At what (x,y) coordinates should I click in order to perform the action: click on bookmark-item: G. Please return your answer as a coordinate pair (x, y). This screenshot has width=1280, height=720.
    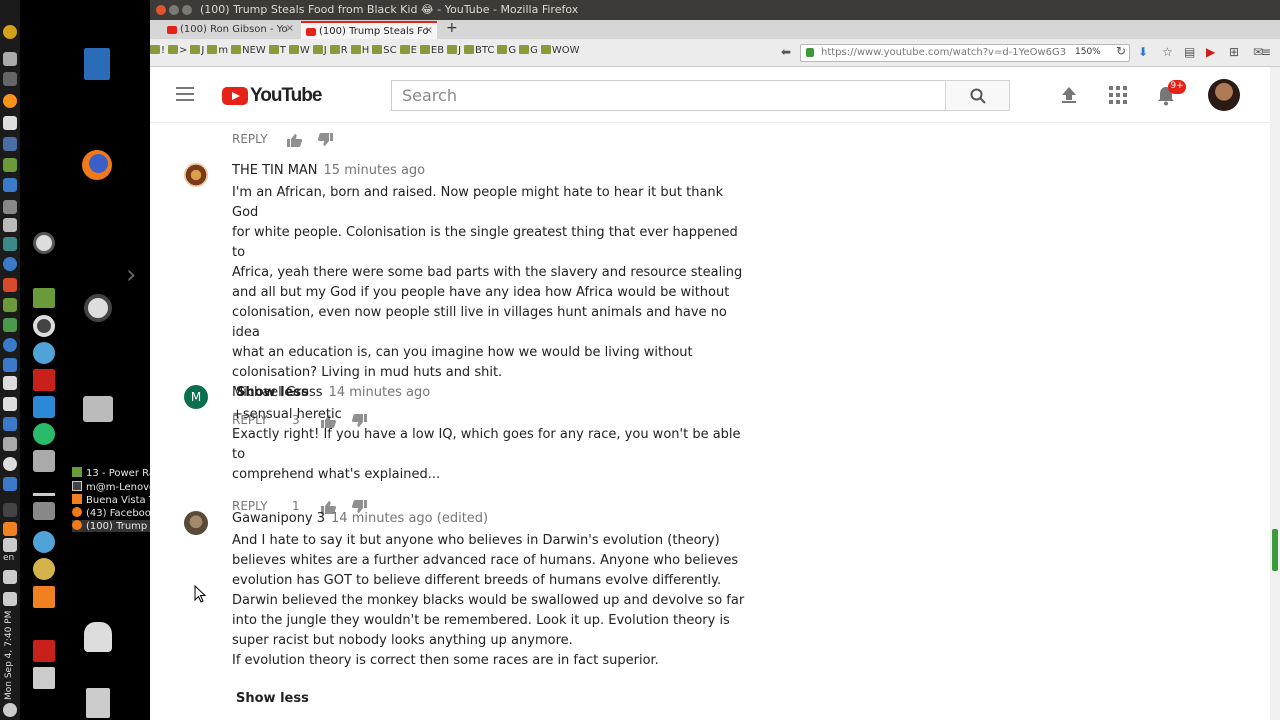
    Looking at the image, I should click on (528, 50).